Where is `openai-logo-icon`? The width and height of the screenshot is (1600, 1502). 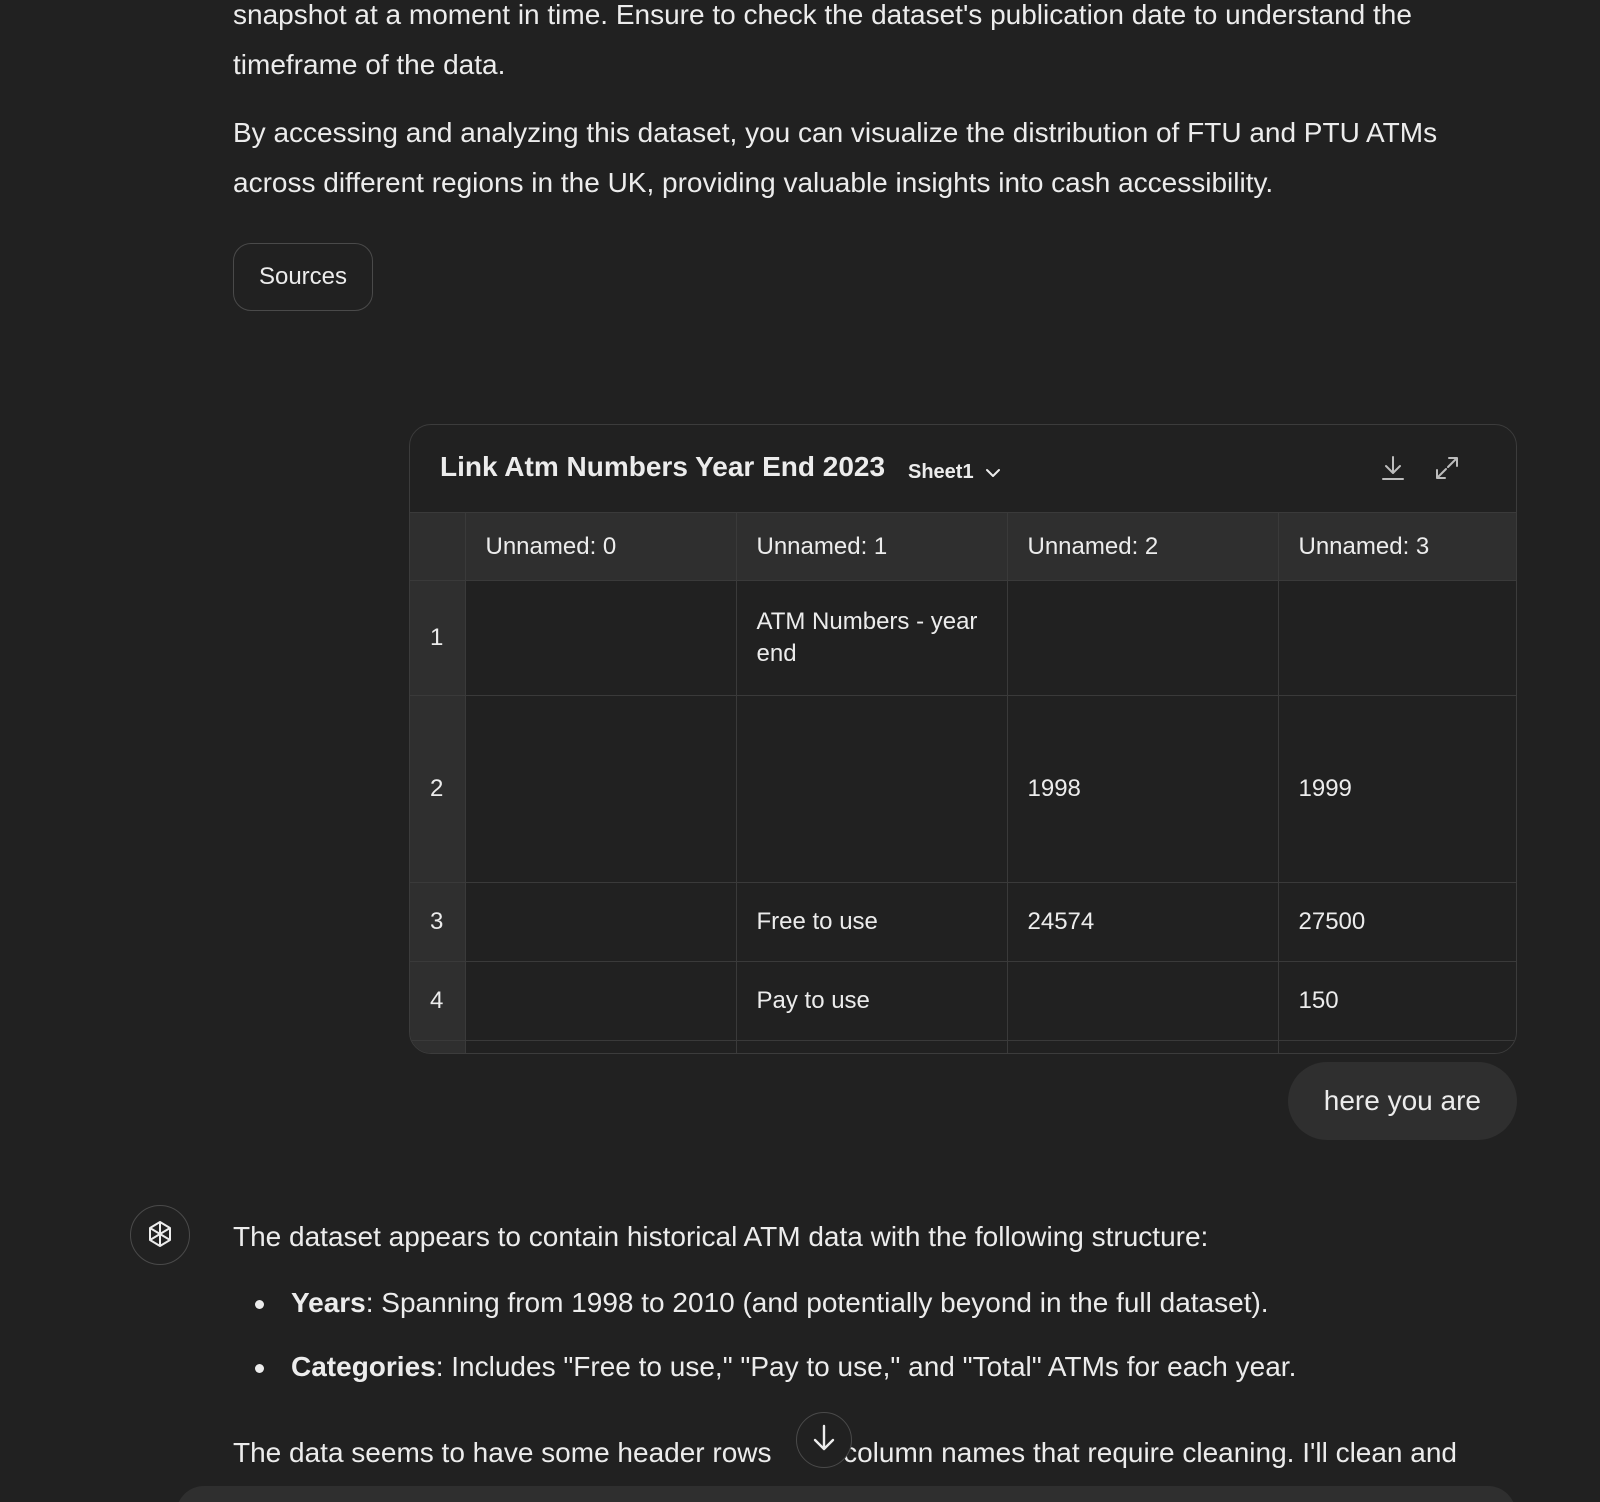 openai-logo-icon is located at coordinates (160, 1235).